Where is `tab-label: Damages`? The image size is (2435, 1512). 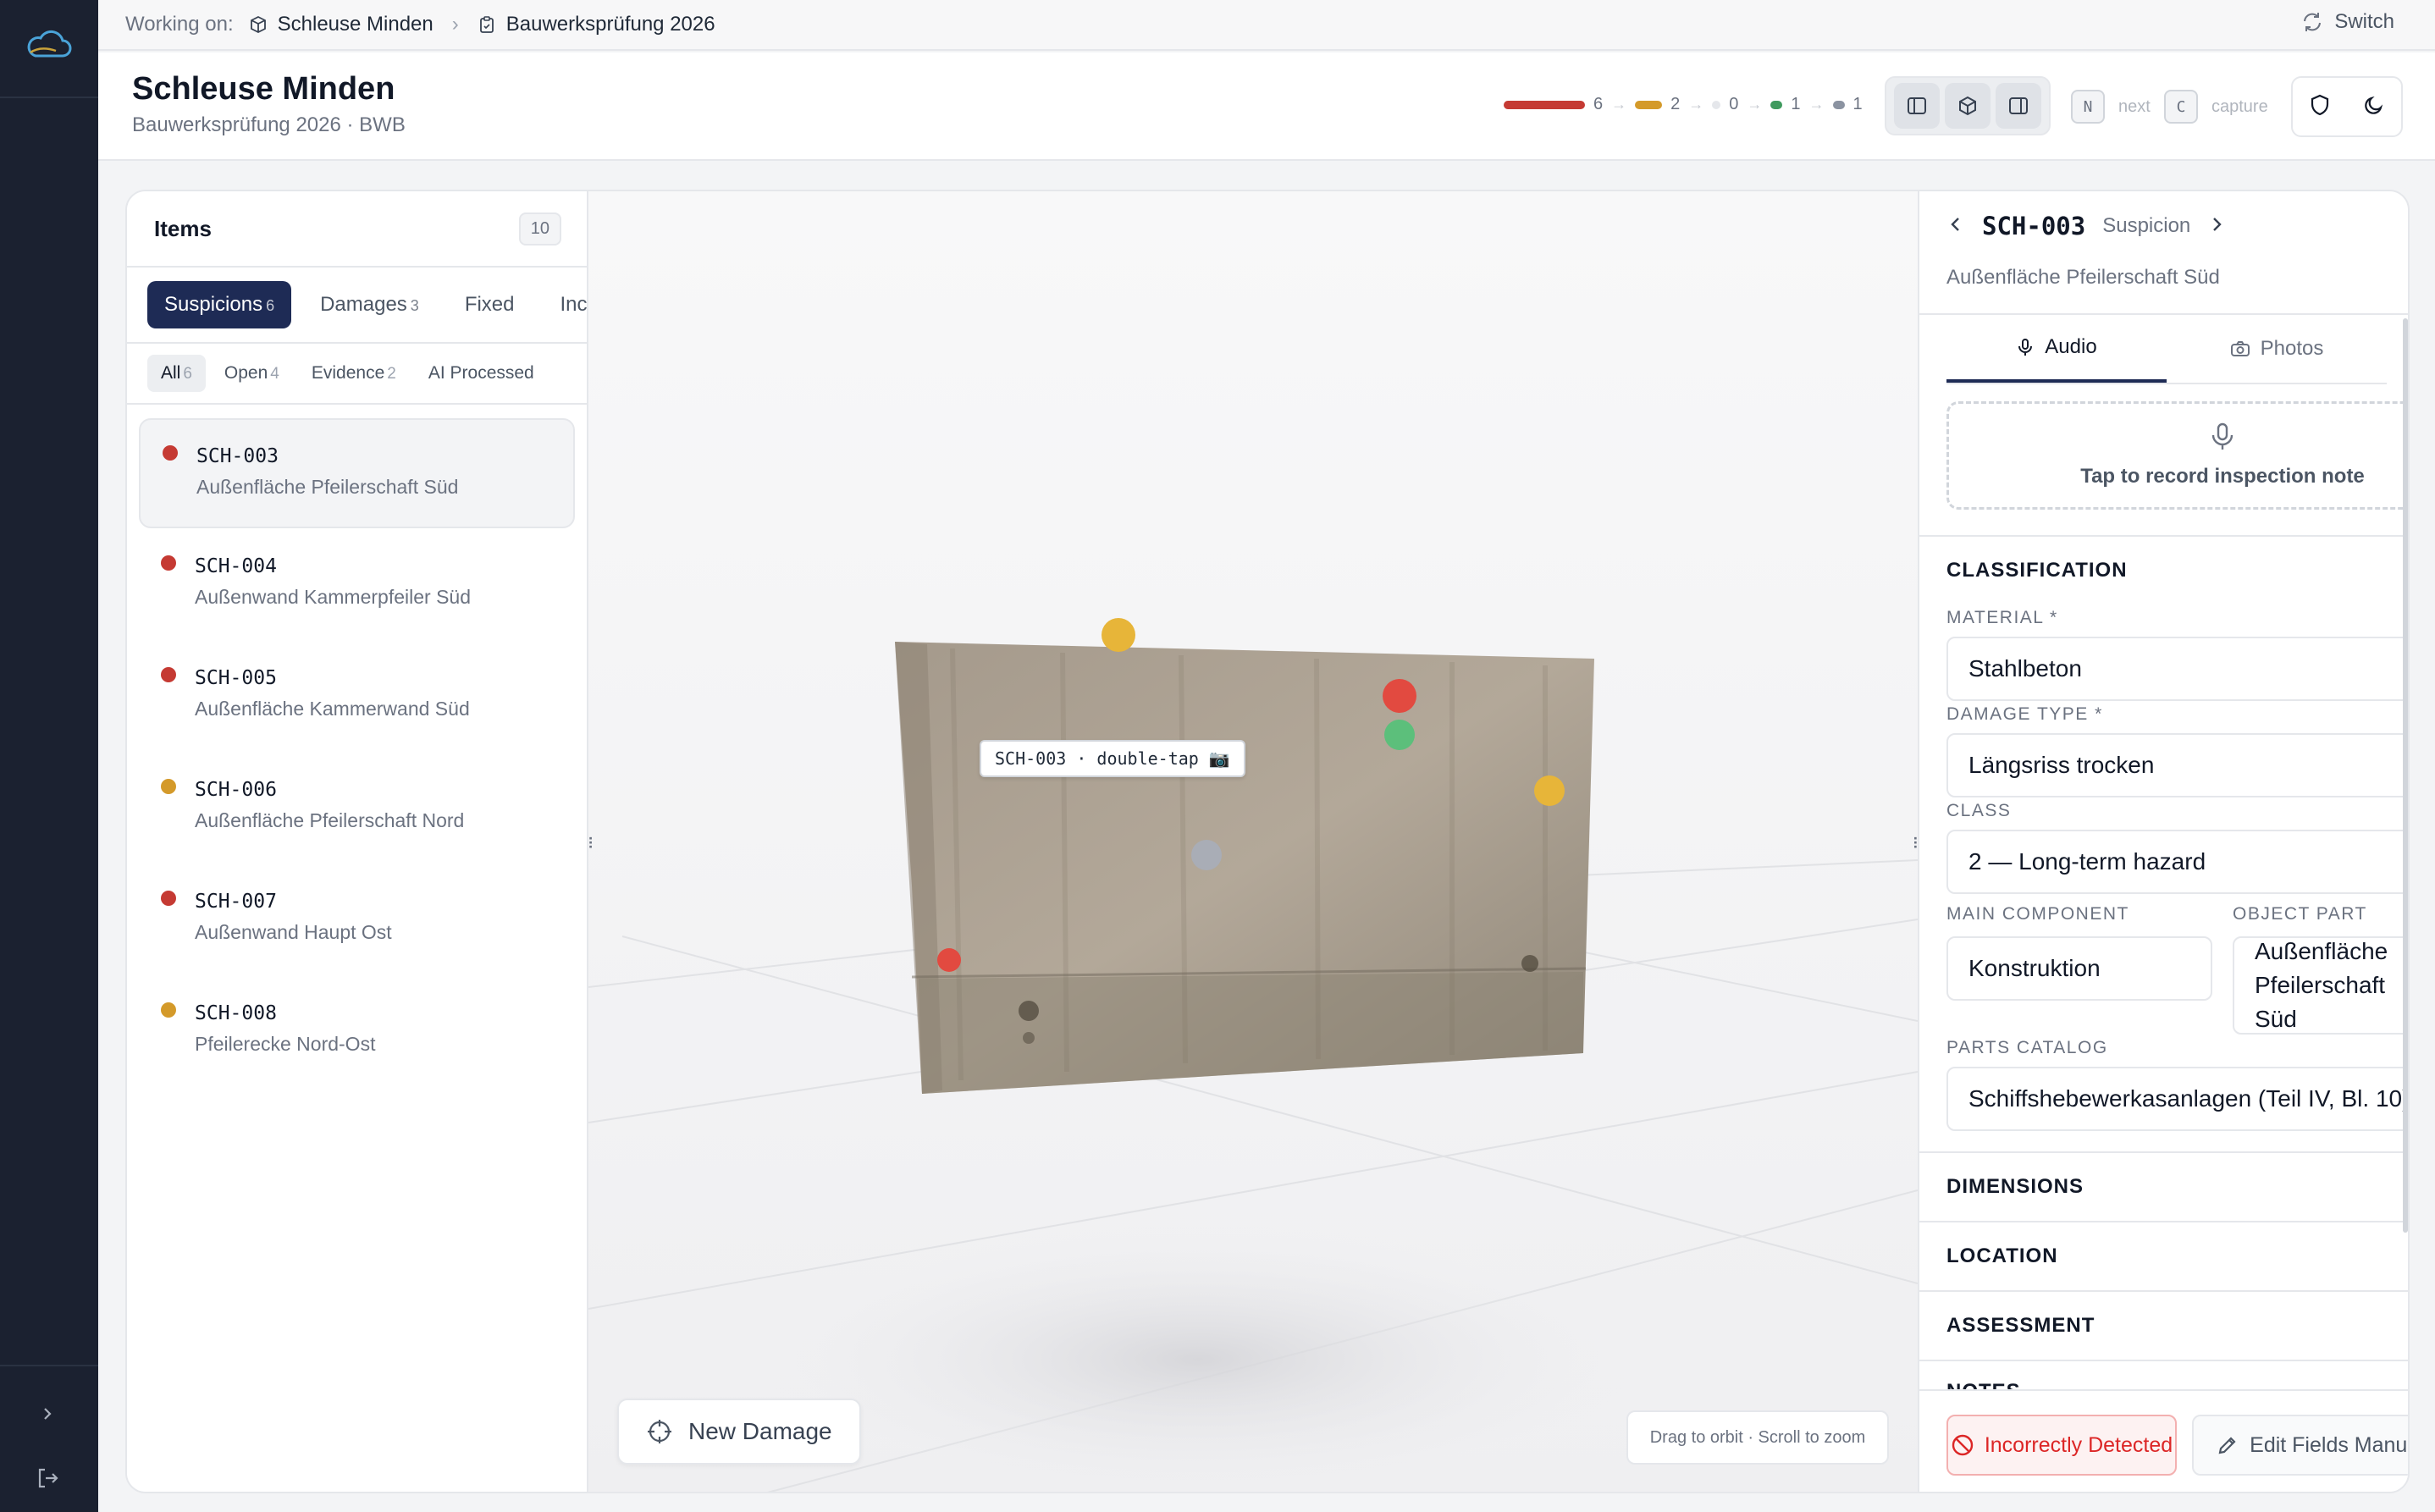
tab-label: Damages is located at coordinates (364, 304).